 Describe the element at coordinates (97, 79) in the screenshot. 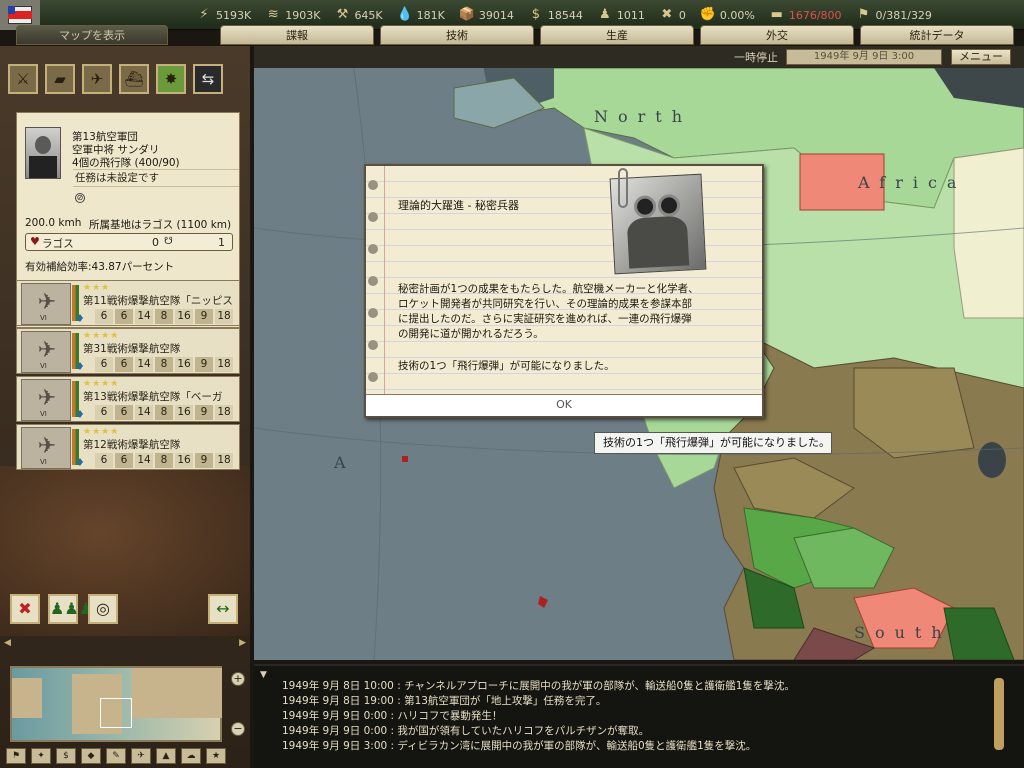

I see `air-filter-button: ✈` at that location.